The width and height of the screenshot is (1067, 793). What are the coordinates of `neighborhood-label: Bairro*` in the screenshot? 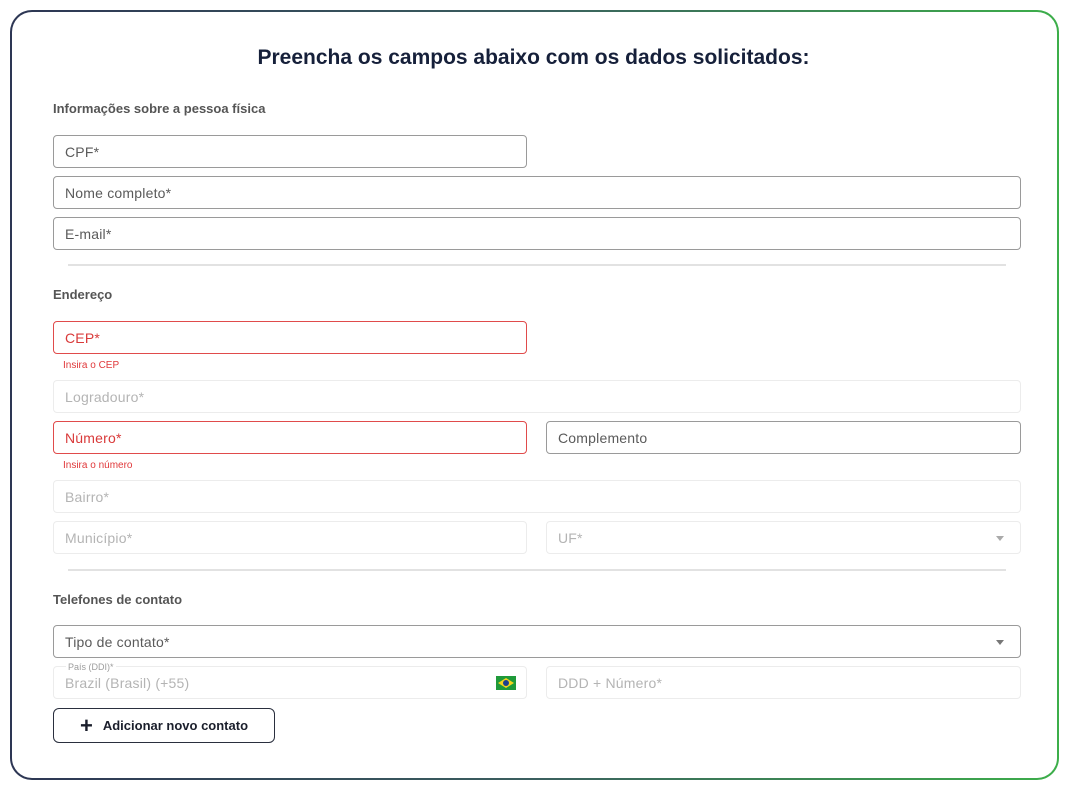 It's located at (87, 496).